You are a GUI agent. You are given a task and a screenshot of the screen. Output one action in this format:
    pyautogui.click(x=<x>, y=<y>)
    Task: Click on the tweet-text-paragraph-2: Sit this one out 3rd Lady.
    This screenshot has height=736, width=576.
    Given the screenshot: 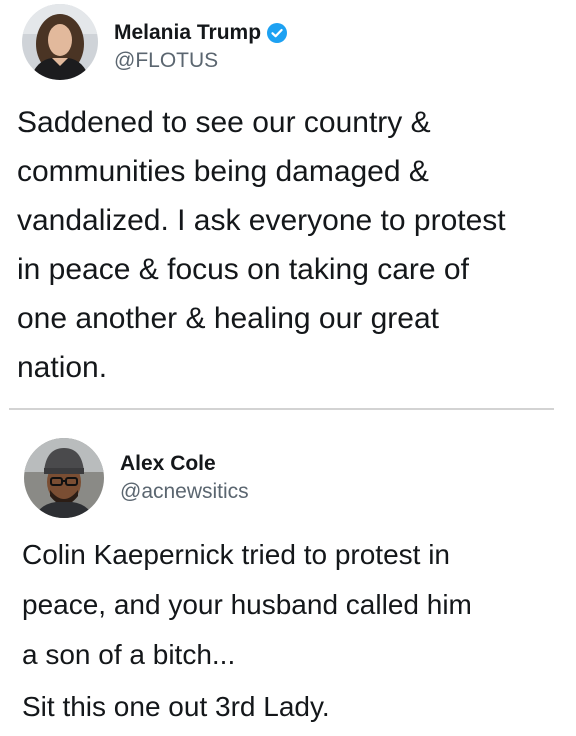 What is the action you would take?
    pyautogui.click(x=176, y=706)
    